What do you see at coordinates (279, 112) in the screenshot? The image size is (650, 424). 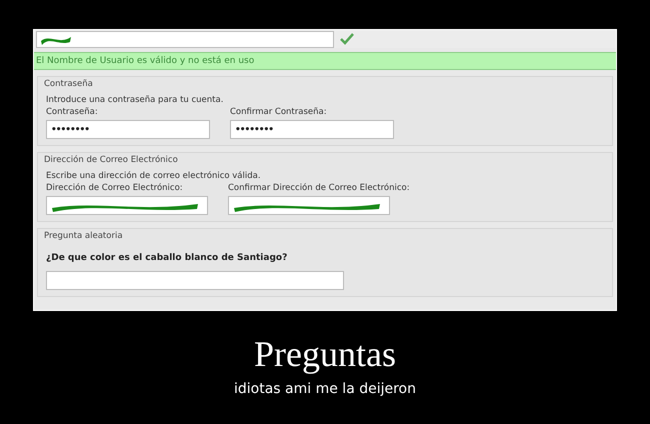 I see `field-label: Confirmar Contraseña:` at bounding box center [279, 112].